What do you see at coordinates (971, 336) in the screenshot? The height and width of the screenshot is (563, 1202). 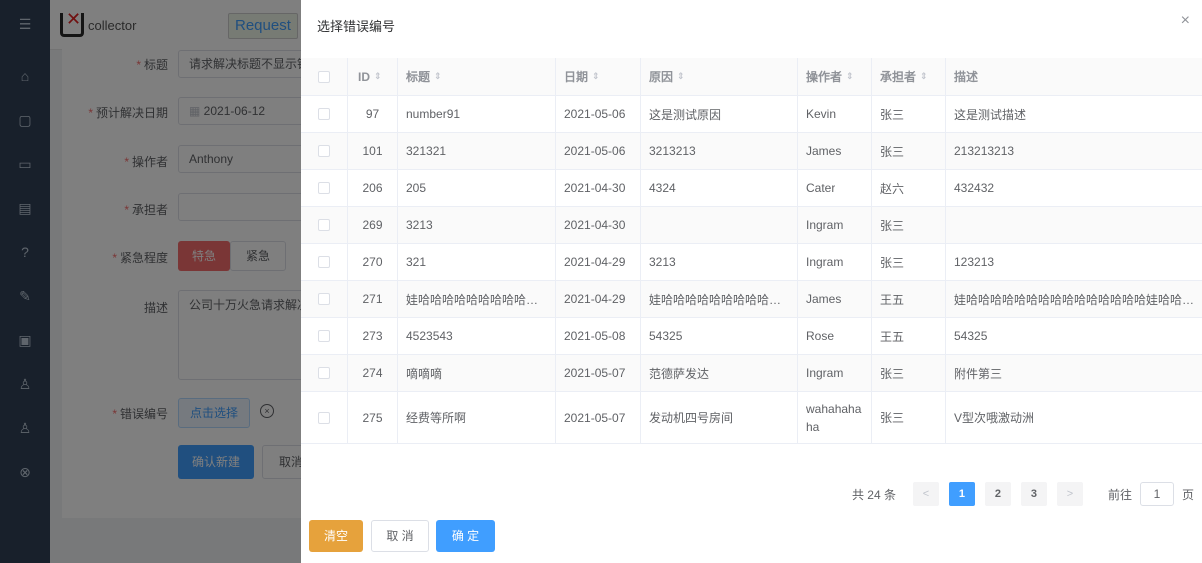 I see `cell-text: 54325` at bounding box center [971, 336].